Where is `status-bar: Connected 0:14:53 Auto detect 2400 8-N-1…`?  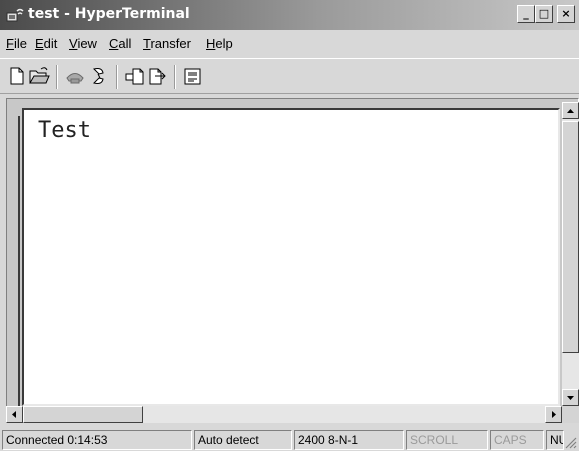 status-bar: Connected 0:14:53 Auto detect 2400 8-N-1… is located at coordinates (289, 439).